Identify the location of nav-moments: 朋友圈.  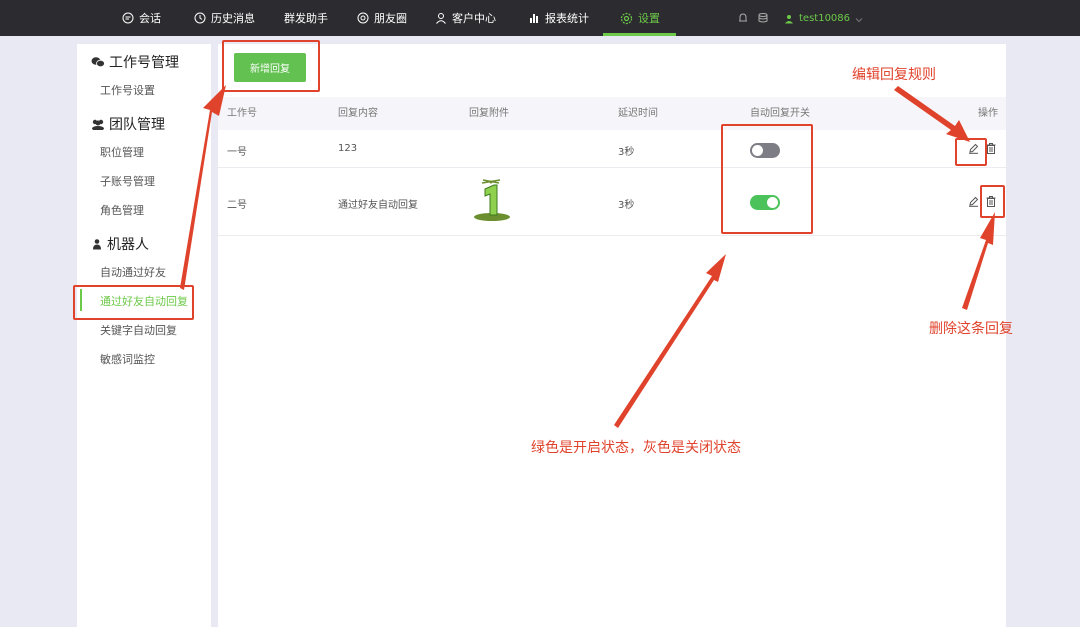
(382, 18).